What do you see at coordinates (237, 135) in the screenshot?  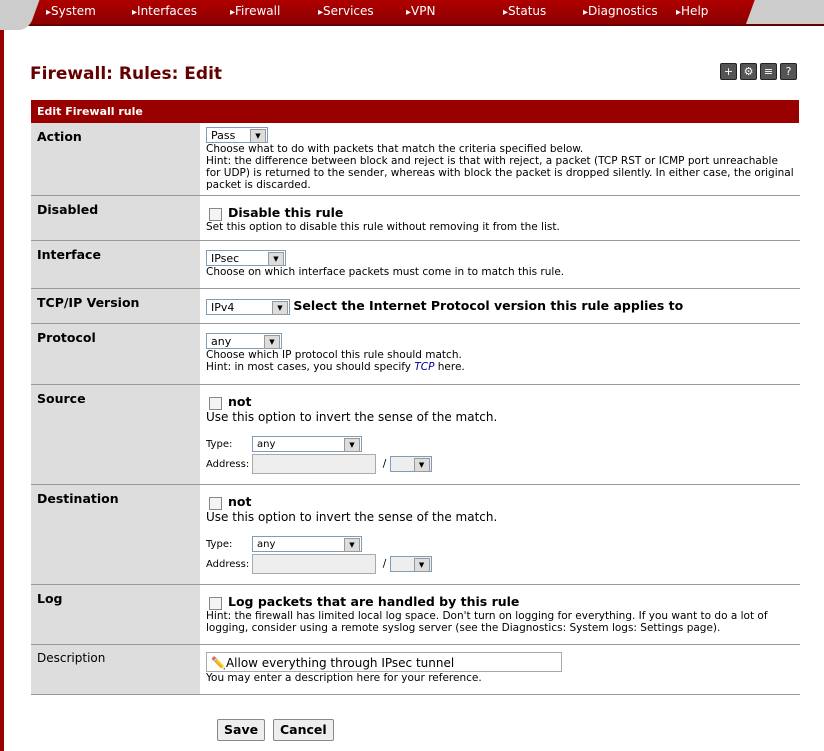 I see `action-select: Pass ▼` at bounding box center [237, 135].